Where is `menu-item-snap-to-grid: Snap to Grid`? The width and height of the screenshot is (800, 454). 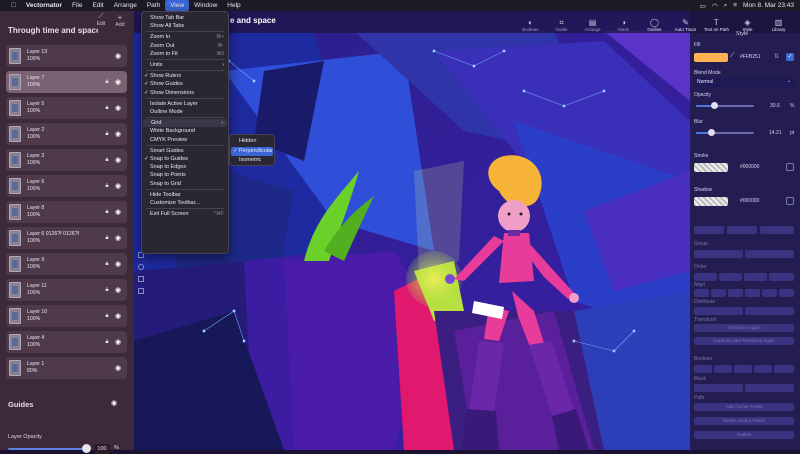
menu-item-snap-to-grid: Snap to Grid is located at coordinates (185, 184).